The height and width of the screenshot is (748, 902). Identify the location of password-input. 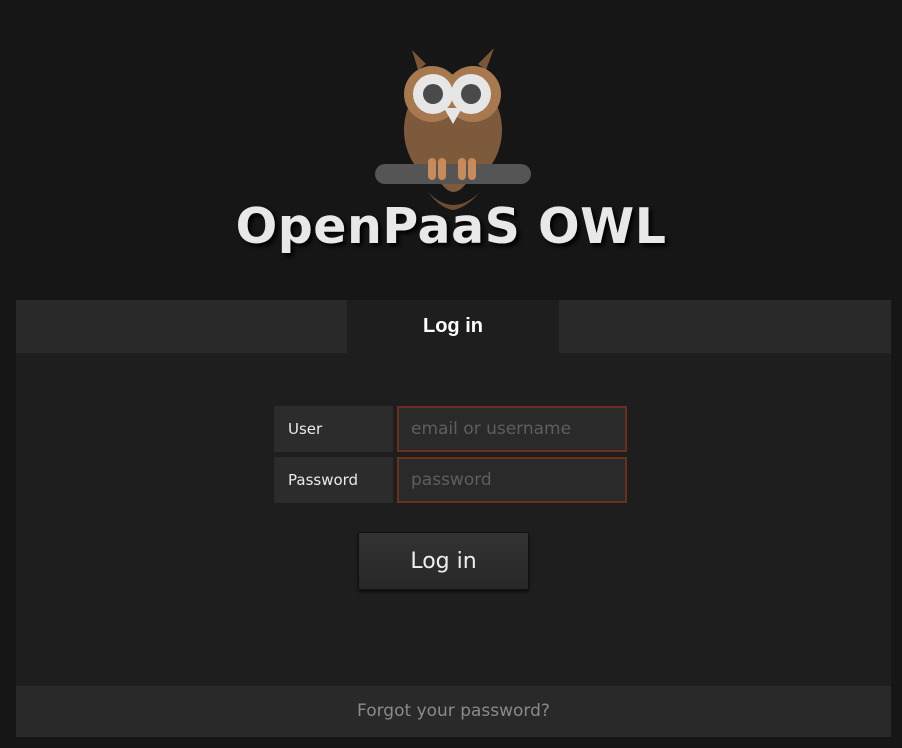
(512, 480).